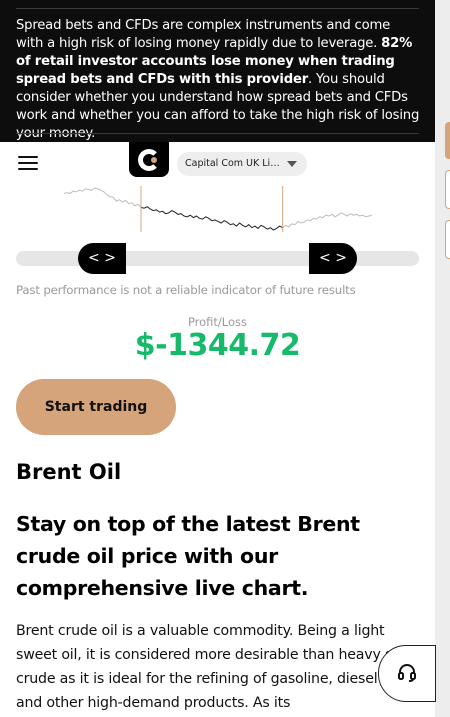 This screenshot has width=450, height=717. Describe the element at coordinates (292, 164) in the screenshot. I see `caret-down-icon` at that location.